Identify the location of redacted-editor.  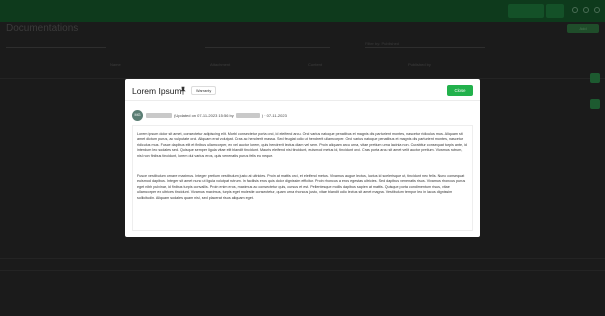
(247, 115).